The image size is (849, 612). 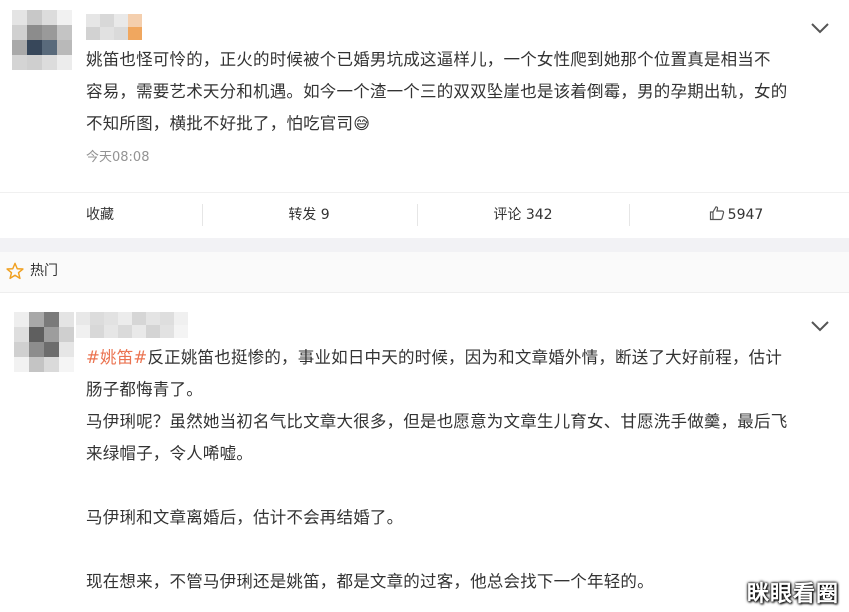 I want to click on repost-button: 转发 9, so click(x=309, y=215).